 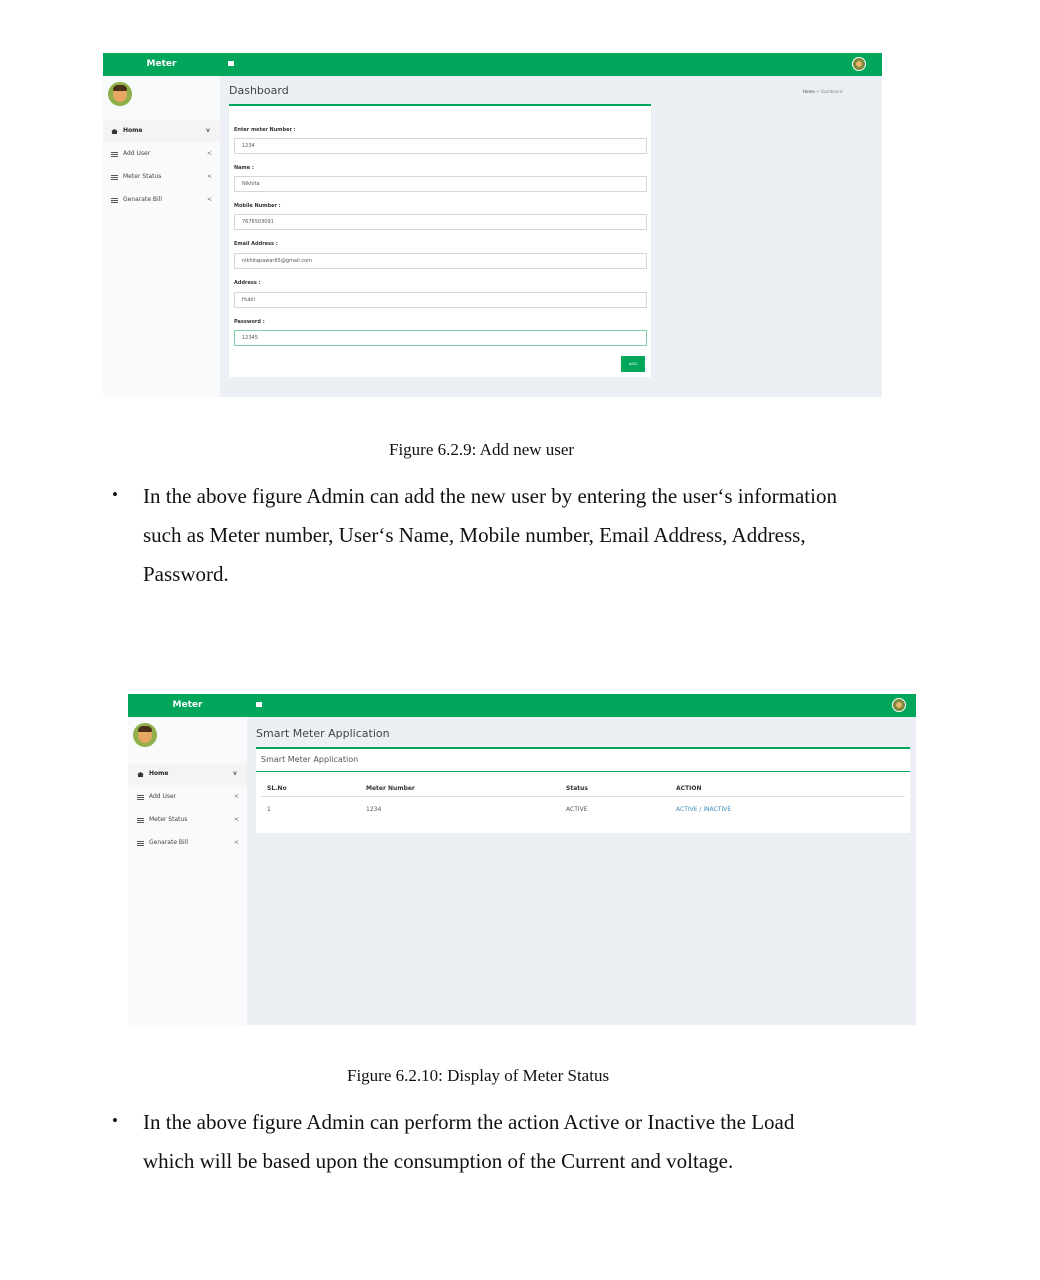 What do you see at coordinates (440, 184) in the screenshot?
I see `name-input: Nikhita` at bounding box center [440, 184].